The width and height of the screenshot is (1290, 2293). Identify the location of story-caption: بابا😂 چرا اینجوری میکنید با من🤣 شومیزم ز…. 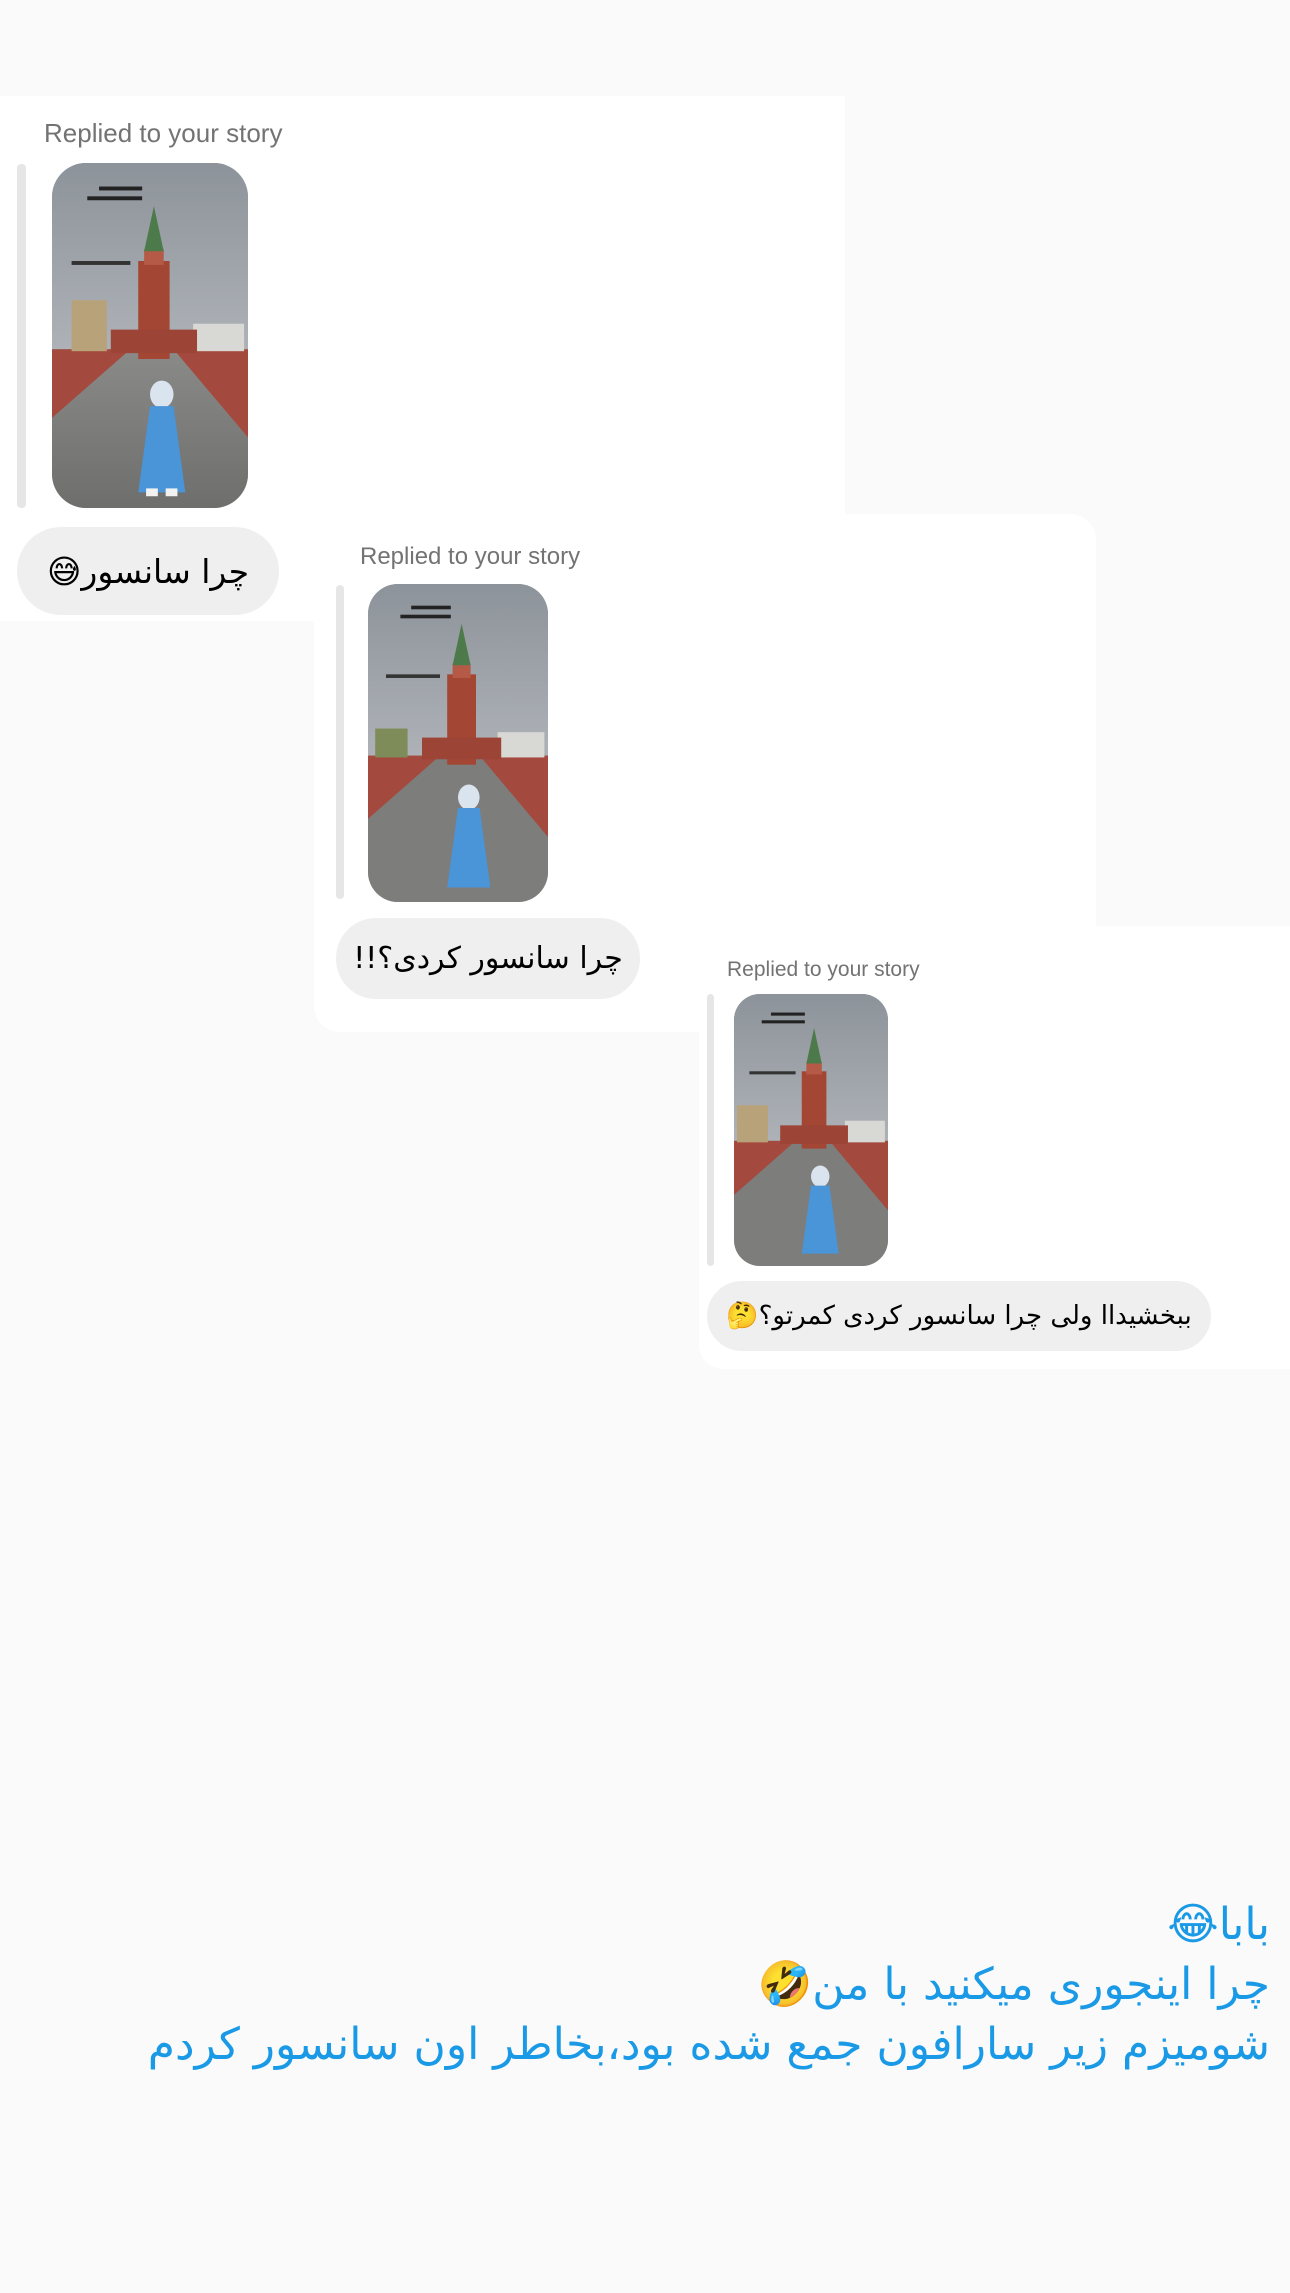
(708, 1985).